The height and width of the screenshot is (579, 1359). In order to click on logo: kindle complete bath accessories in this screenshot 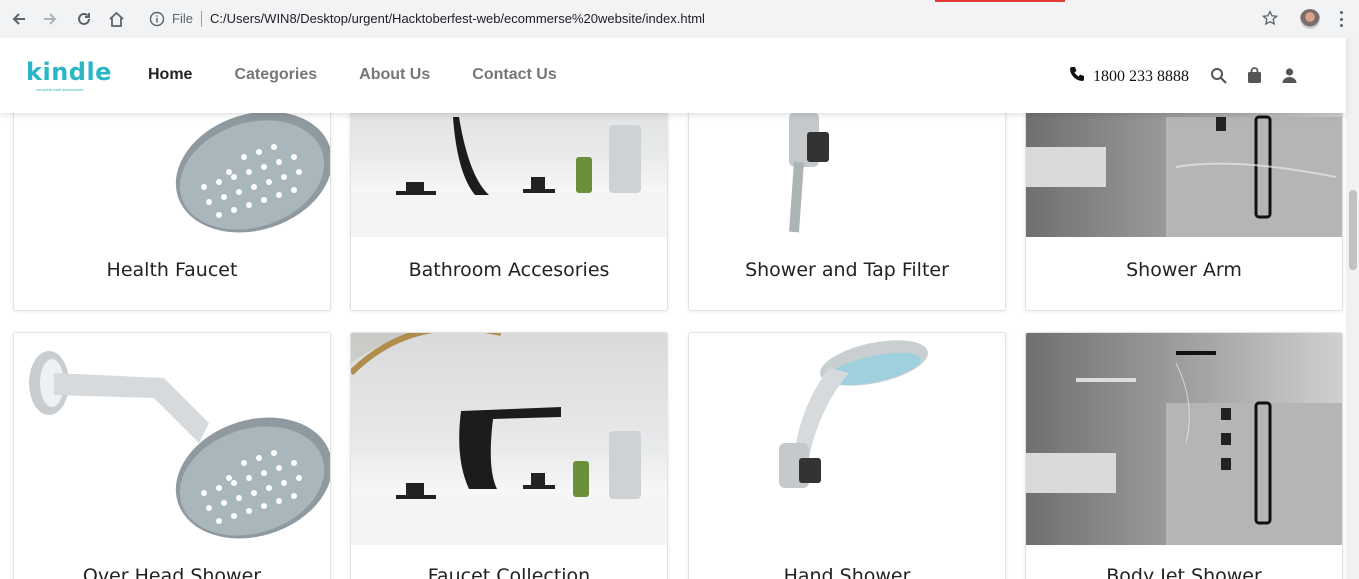, I will do `click(69, 75)`.